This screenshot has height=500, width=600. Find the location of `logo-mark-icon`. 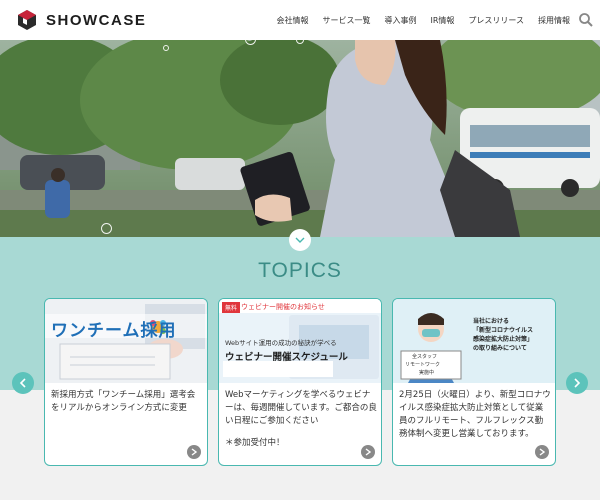

logo-mark-icon is located at coordinates (27, 20).